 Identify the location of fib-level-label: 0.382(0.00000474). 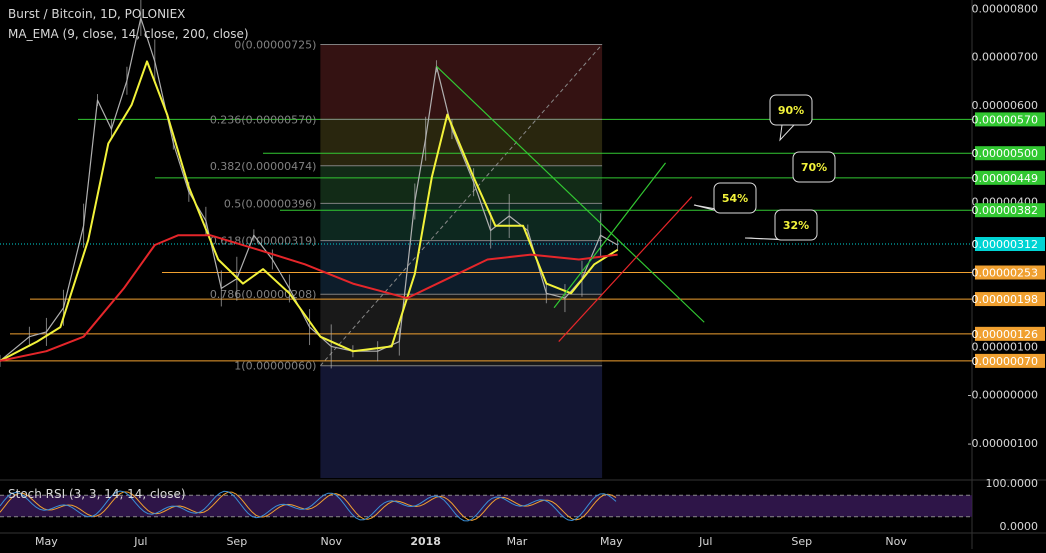
(263, 166).